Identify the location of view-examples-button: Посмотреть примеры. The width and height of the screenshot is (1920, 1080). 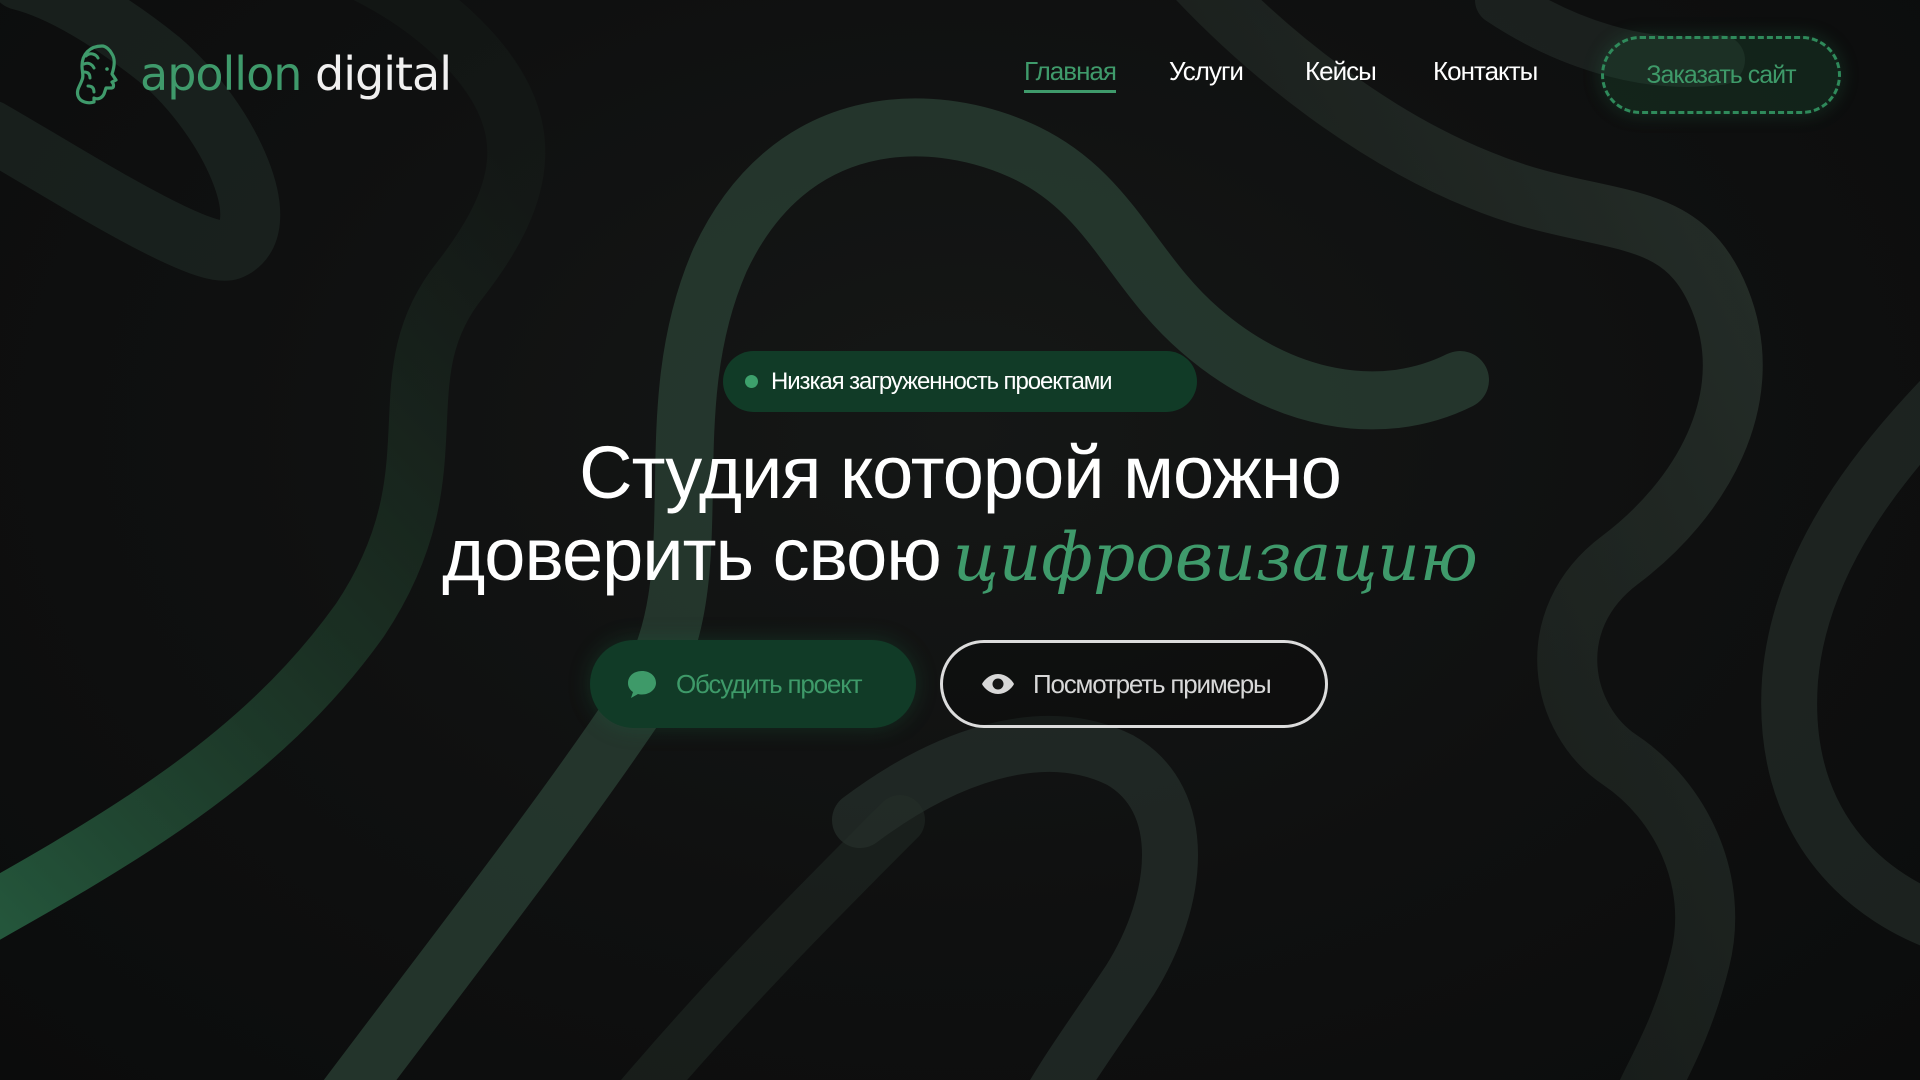
(1134, 684).